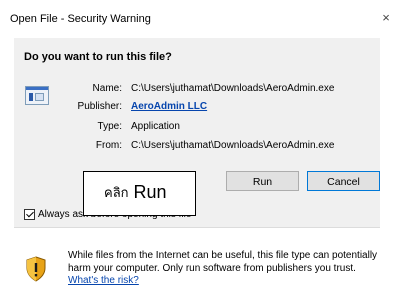 The image size is (394, 295). What do you see at coordinates (386, 18) in the screenshot?
I see `close-icon: ×` at bounding box center [386, 18].